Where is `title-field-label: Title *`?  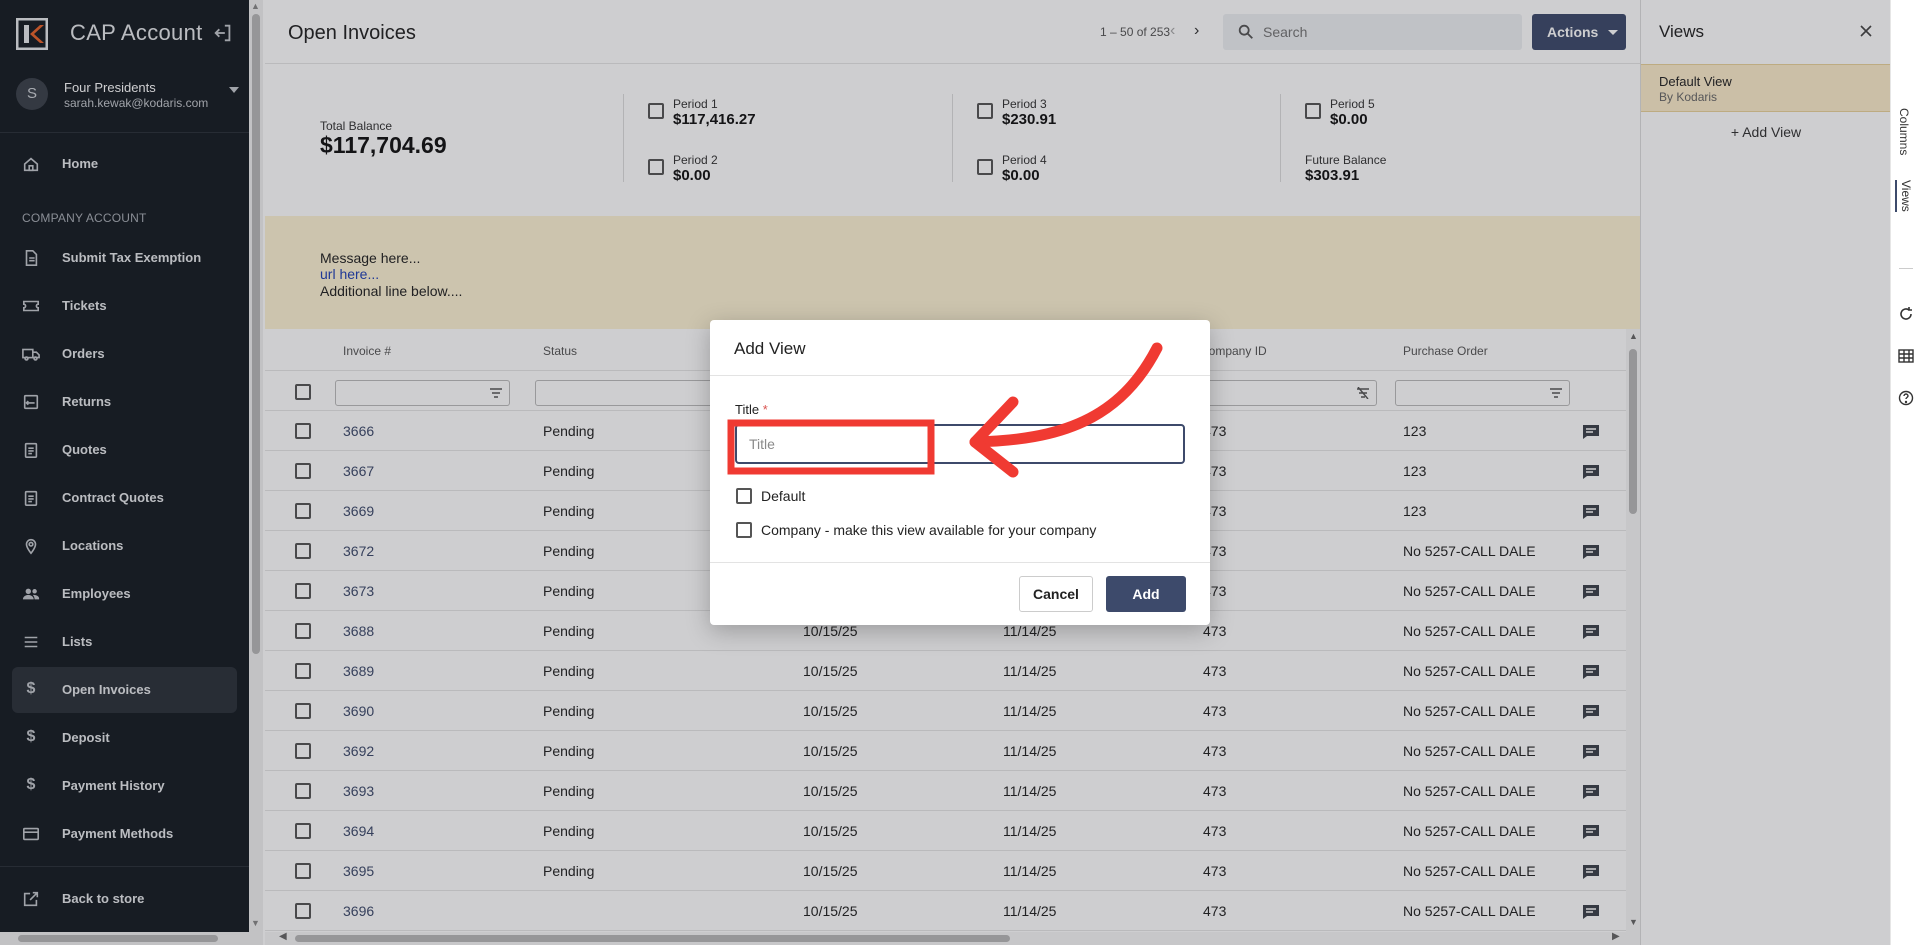 title-field-label: Title * is located at coordinates (751, 409).